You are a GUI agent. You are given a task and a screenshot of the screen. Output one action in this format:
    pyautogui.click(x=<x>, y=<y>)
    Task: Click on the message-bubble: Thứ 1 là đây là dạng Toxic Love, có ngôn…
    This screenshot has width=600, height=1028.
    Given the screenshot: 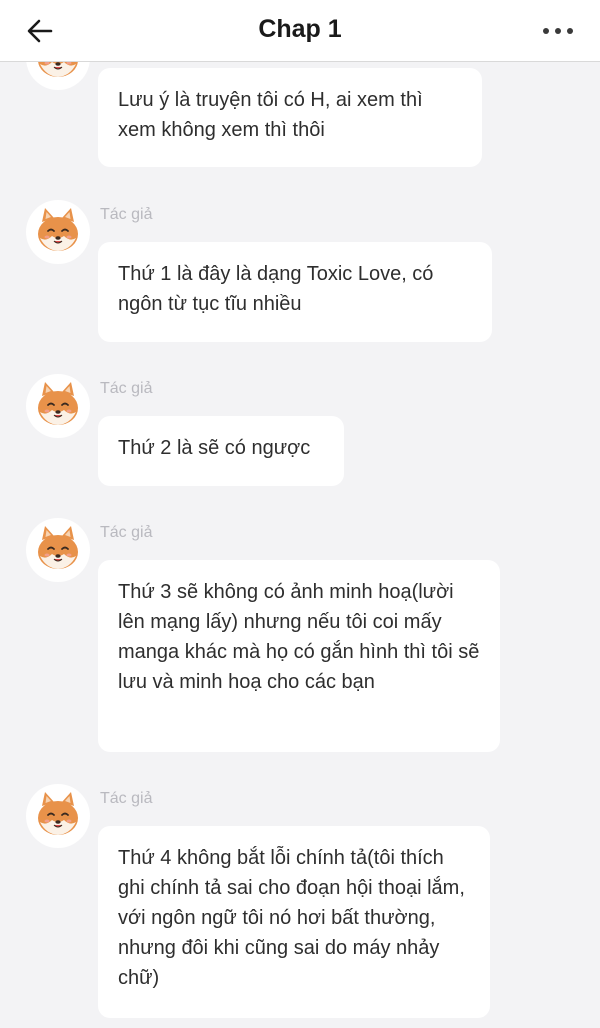 What is the action you would take?
    pyautogui.click(x=295, y=292)
    